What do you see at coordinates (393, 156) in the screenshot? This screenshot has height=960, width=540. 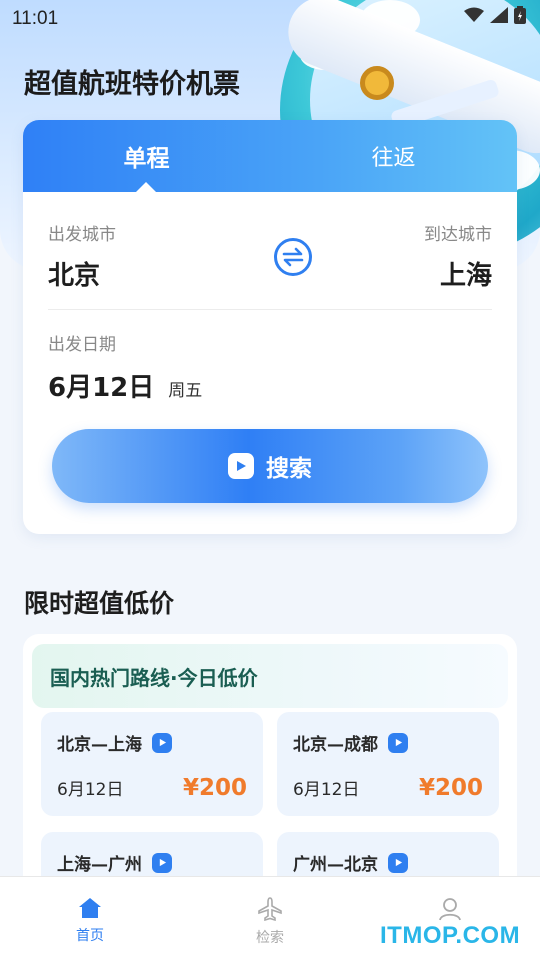 I see `tab-round-trip: 往返` at bounding box center [393, 156].